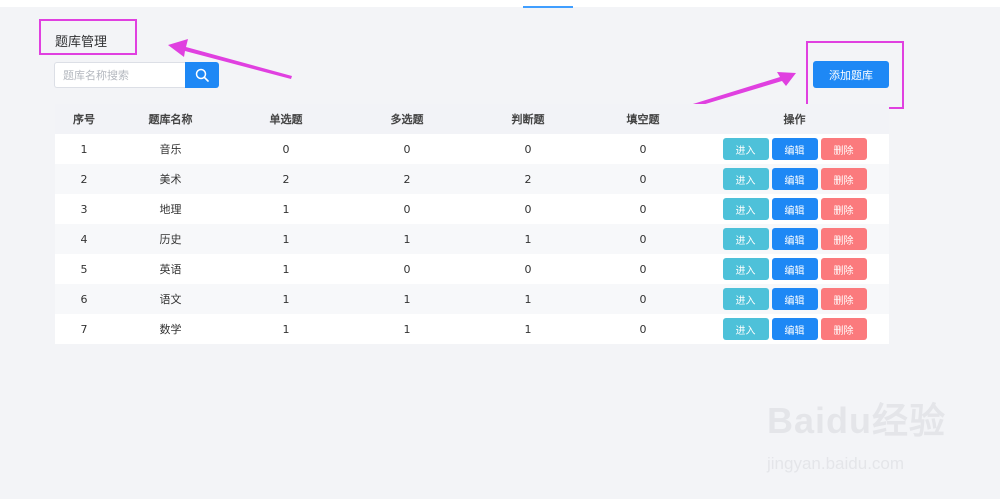 Image resolution: width=1000 pixels, height=499 pixels. Describe the element at coordinates (472, 149) in the screenshot. I see `table-row: 1 音乐 0 0 0 0 进入 编辑 删除` at that location.